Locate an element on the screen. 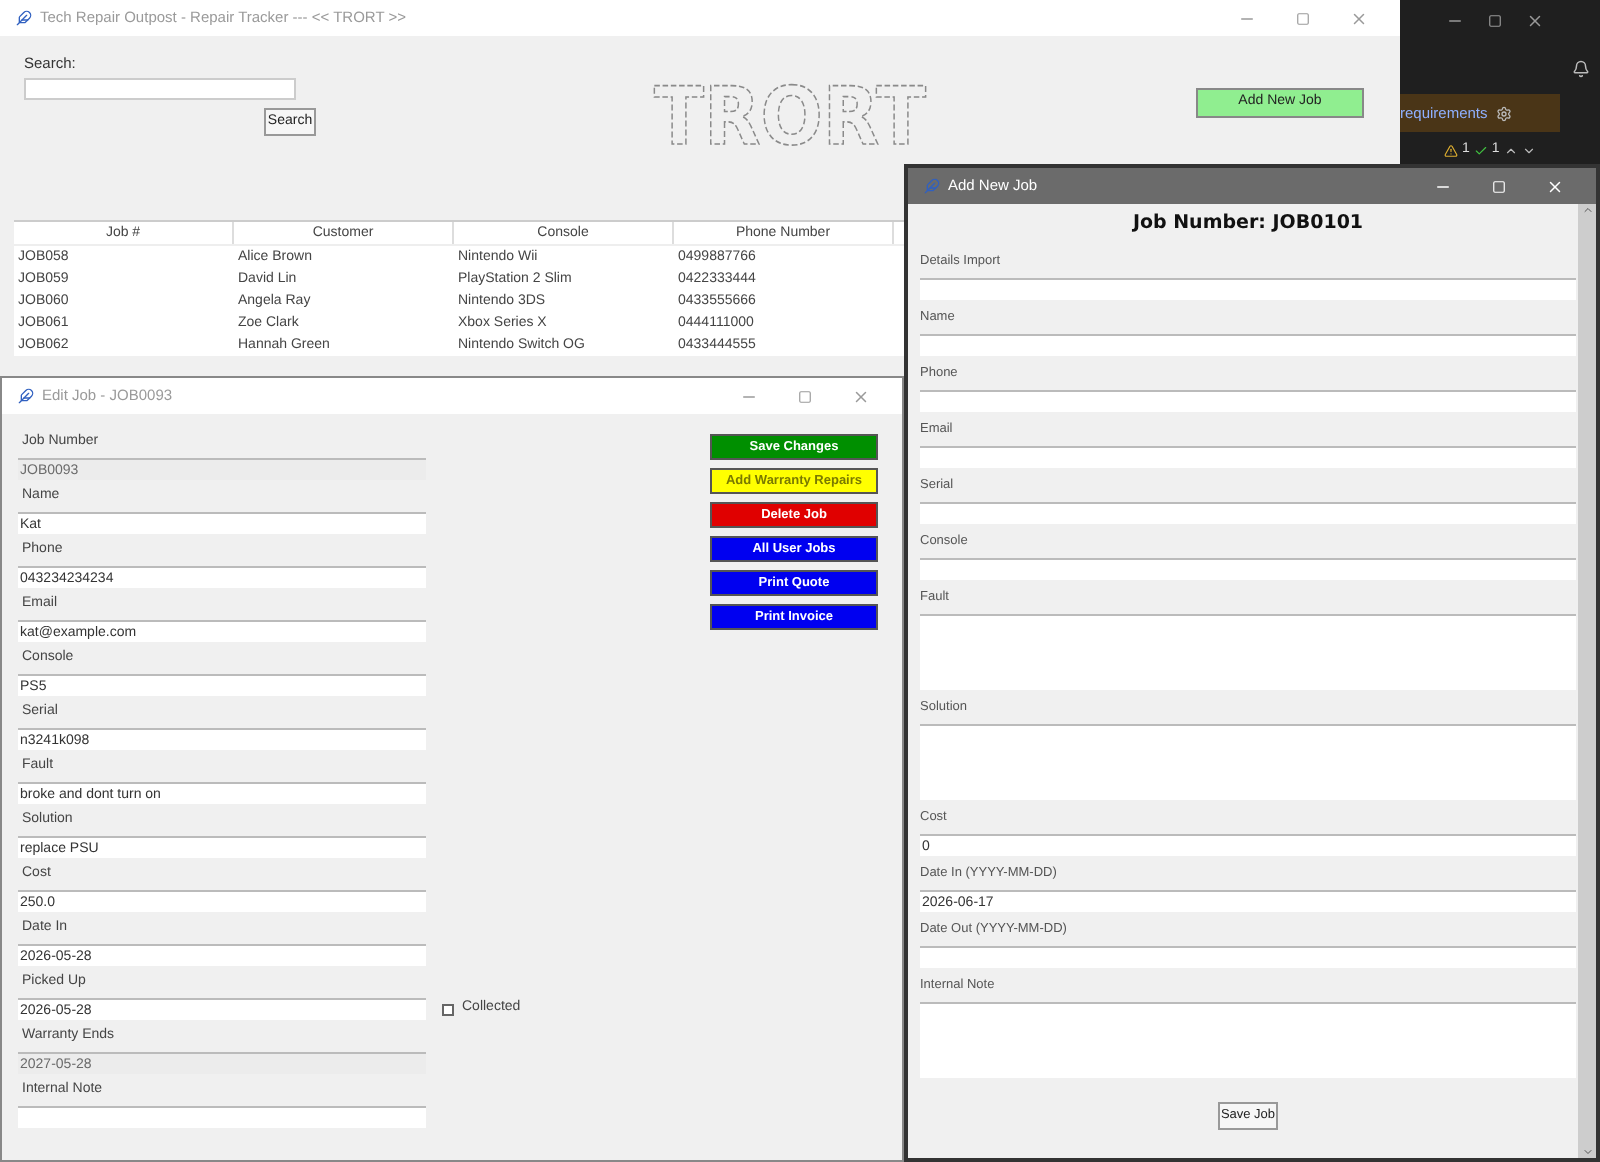 This screenshot has width=1600, height=1162. checkbox is located at coordinates (448, 1009).